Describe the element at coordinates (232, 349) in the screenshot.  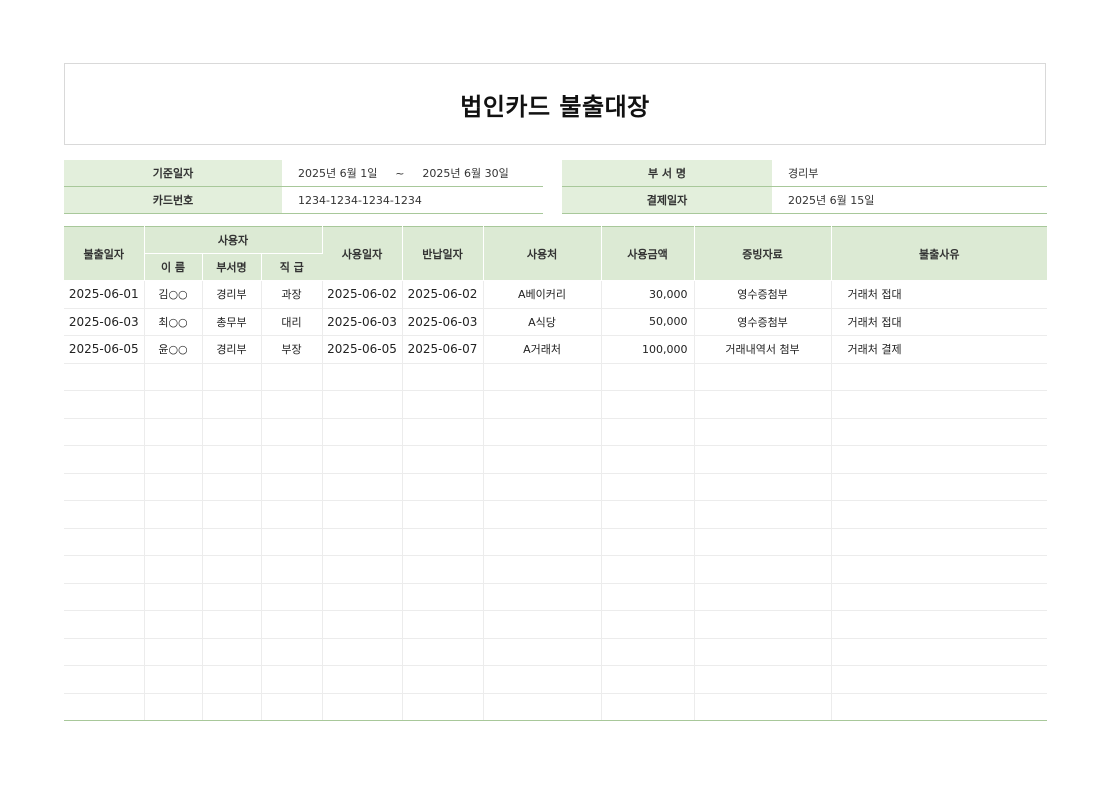
I see `dept-cell: 경리부` at that location.